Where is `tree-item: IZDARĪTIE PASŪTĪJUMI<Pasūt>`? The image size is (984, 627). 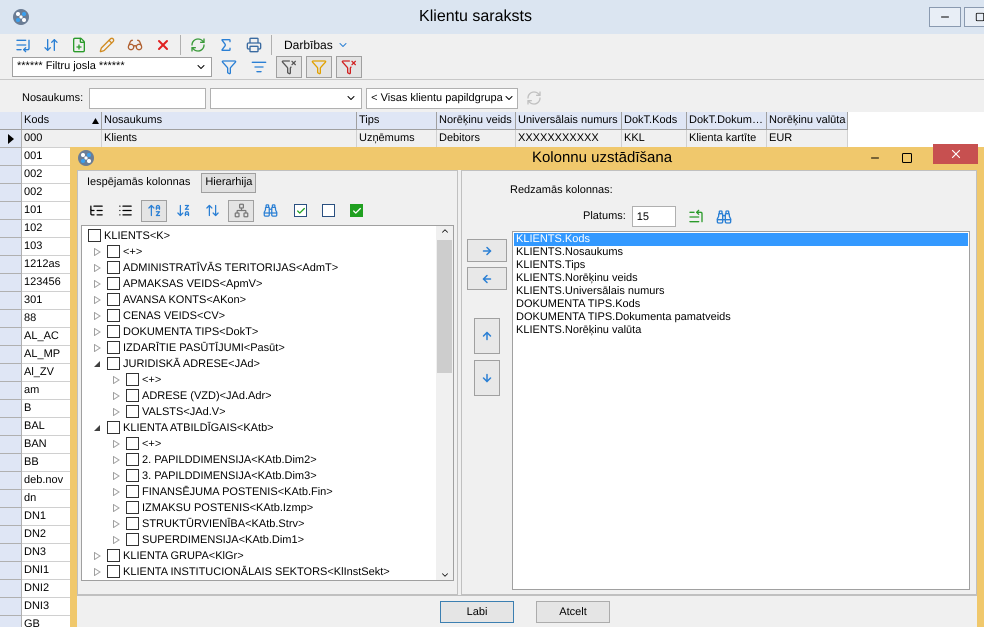
tree-item: IZDARĪTIE PASŪTĪJUMI<Pasūt> is located at coordinates (204, 347).